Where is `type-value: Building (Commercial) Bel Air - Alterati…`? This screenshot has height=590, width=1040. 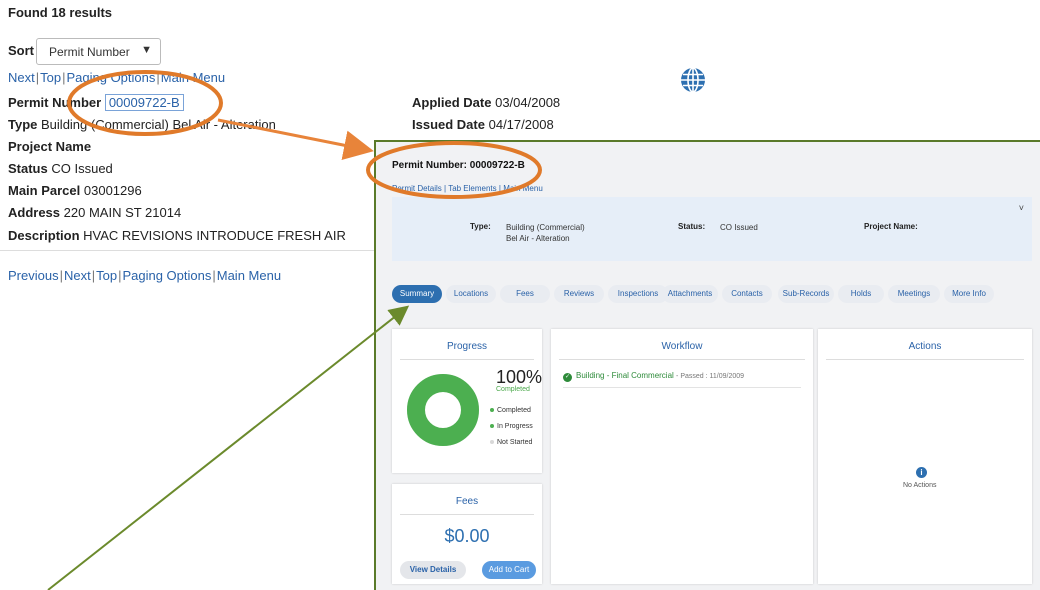
type-value: Building (Commercial) Bel Air - Alterati… is located at coordinates (158, 124).